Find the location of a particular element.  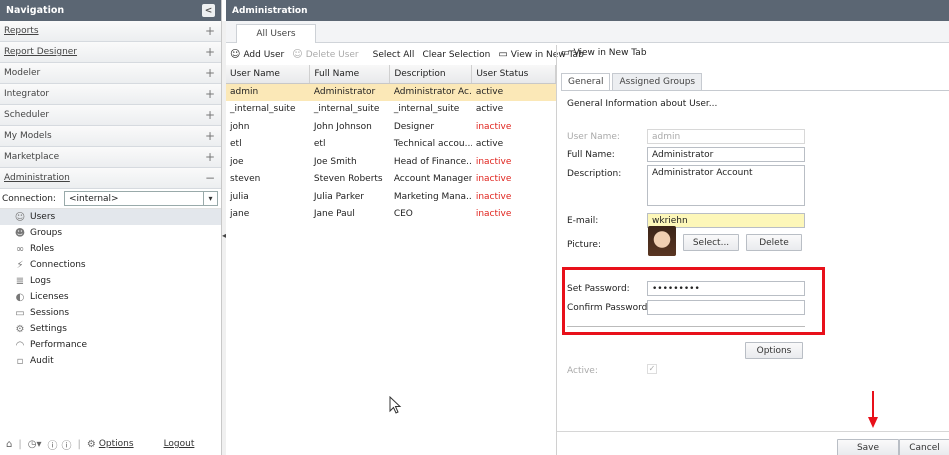

collapse-icon: − is located at coordinates (210, 178).